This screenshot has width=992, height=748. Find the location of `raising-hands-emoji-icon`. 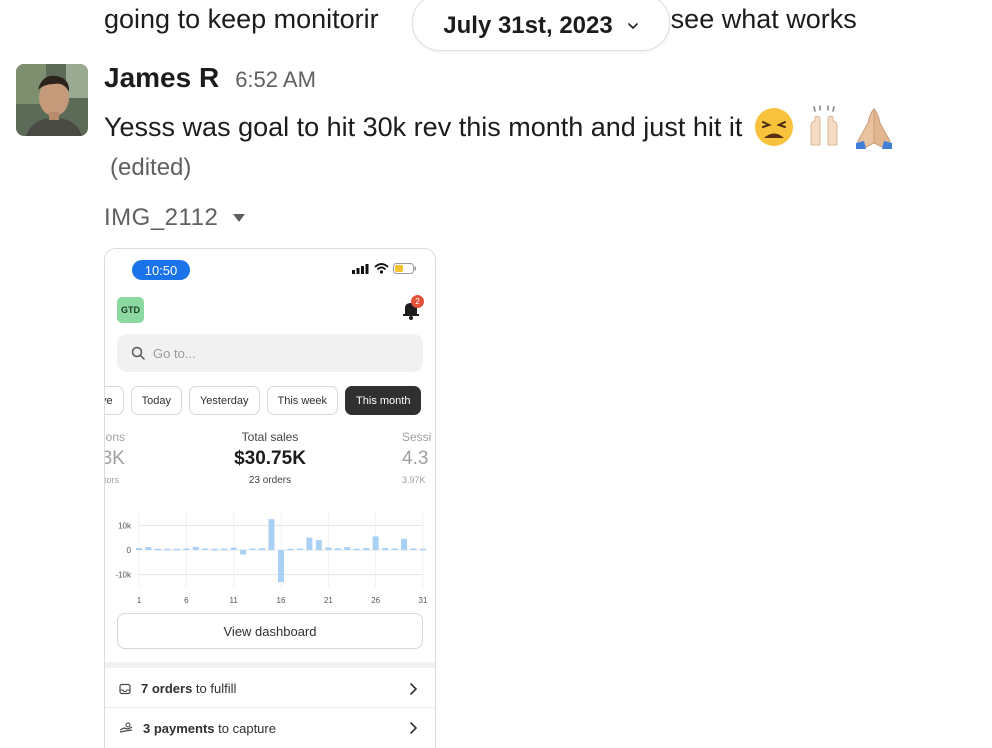

raising-hands-emoji-icon is located at coordinates (824, 125).